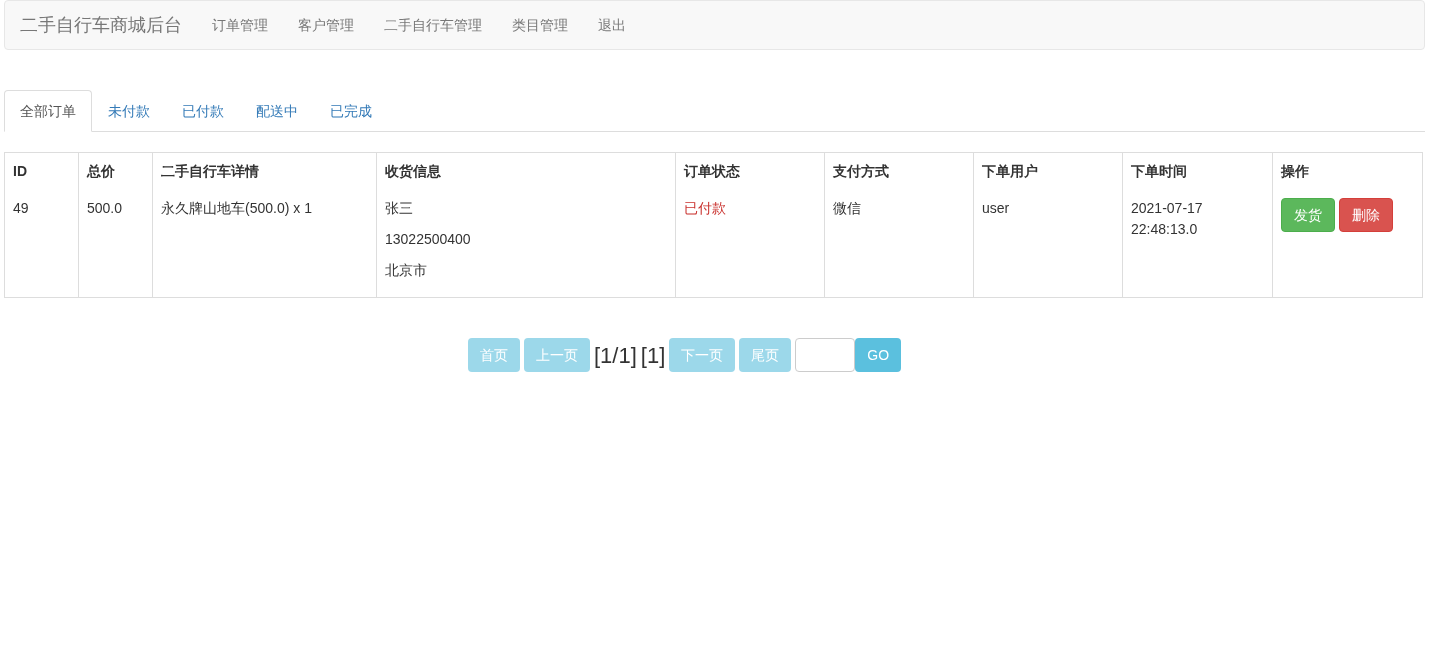 The width and height of the screenshot is (1429, 666). Describe the element at coordinates (240, 25) in the screenshot. I see `nav-link: 订单管理` at that location.